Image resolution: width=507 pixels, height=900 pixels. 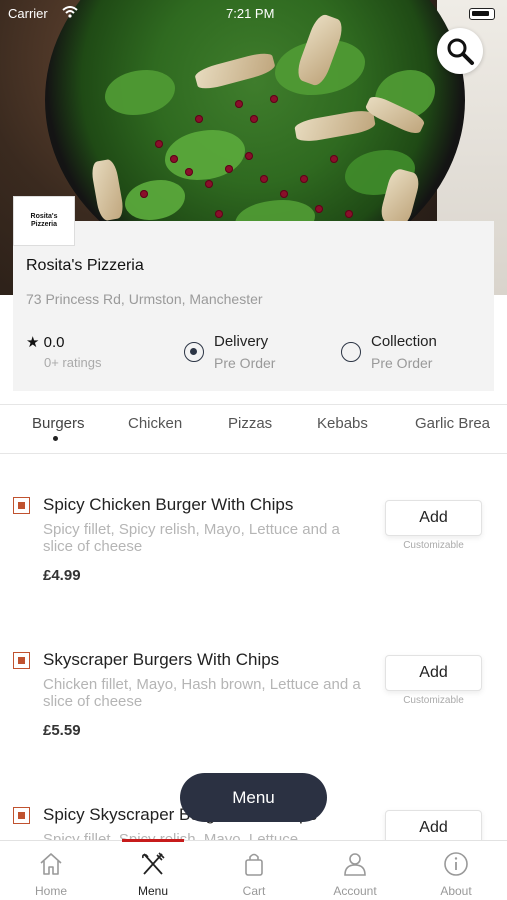 What do you see at coordinates (404, 341) in the screenshot?
I see `collection-label: Collection` at bounding box center [404, 341].